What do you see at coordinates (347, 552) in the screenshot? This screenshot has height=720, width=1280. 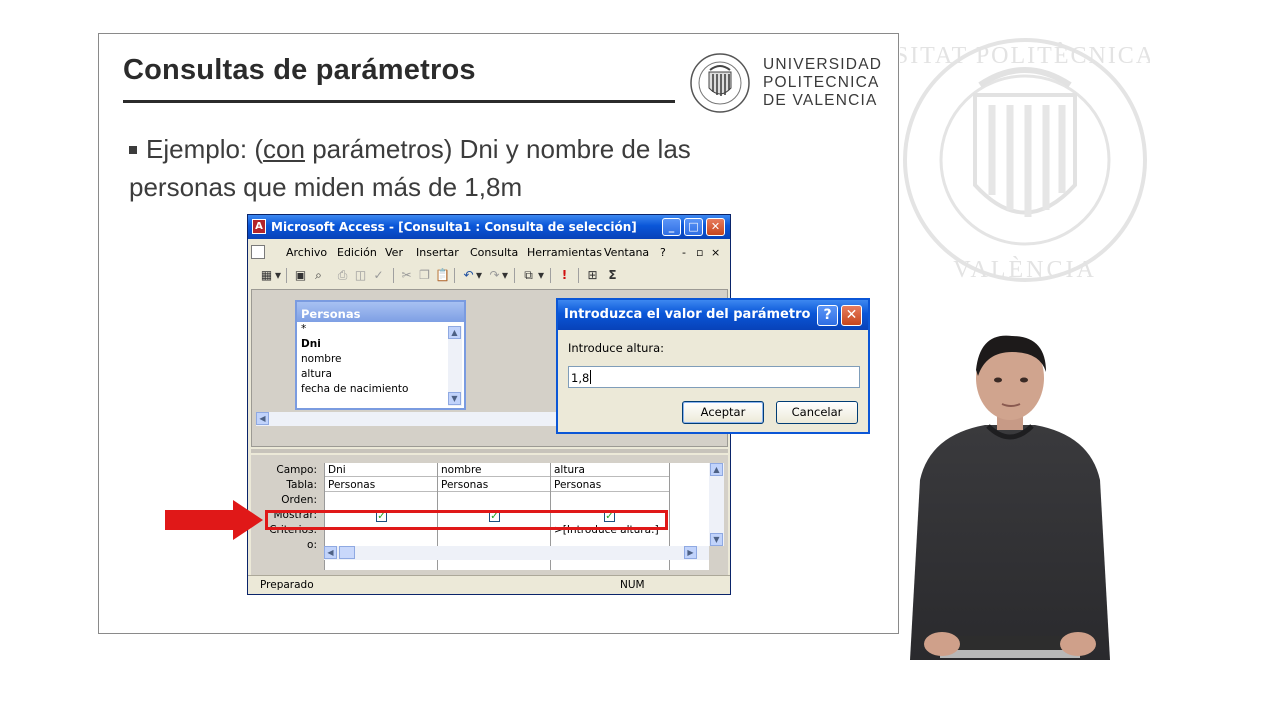 I see `scroll-thumb` at bounding box center [347, 552].